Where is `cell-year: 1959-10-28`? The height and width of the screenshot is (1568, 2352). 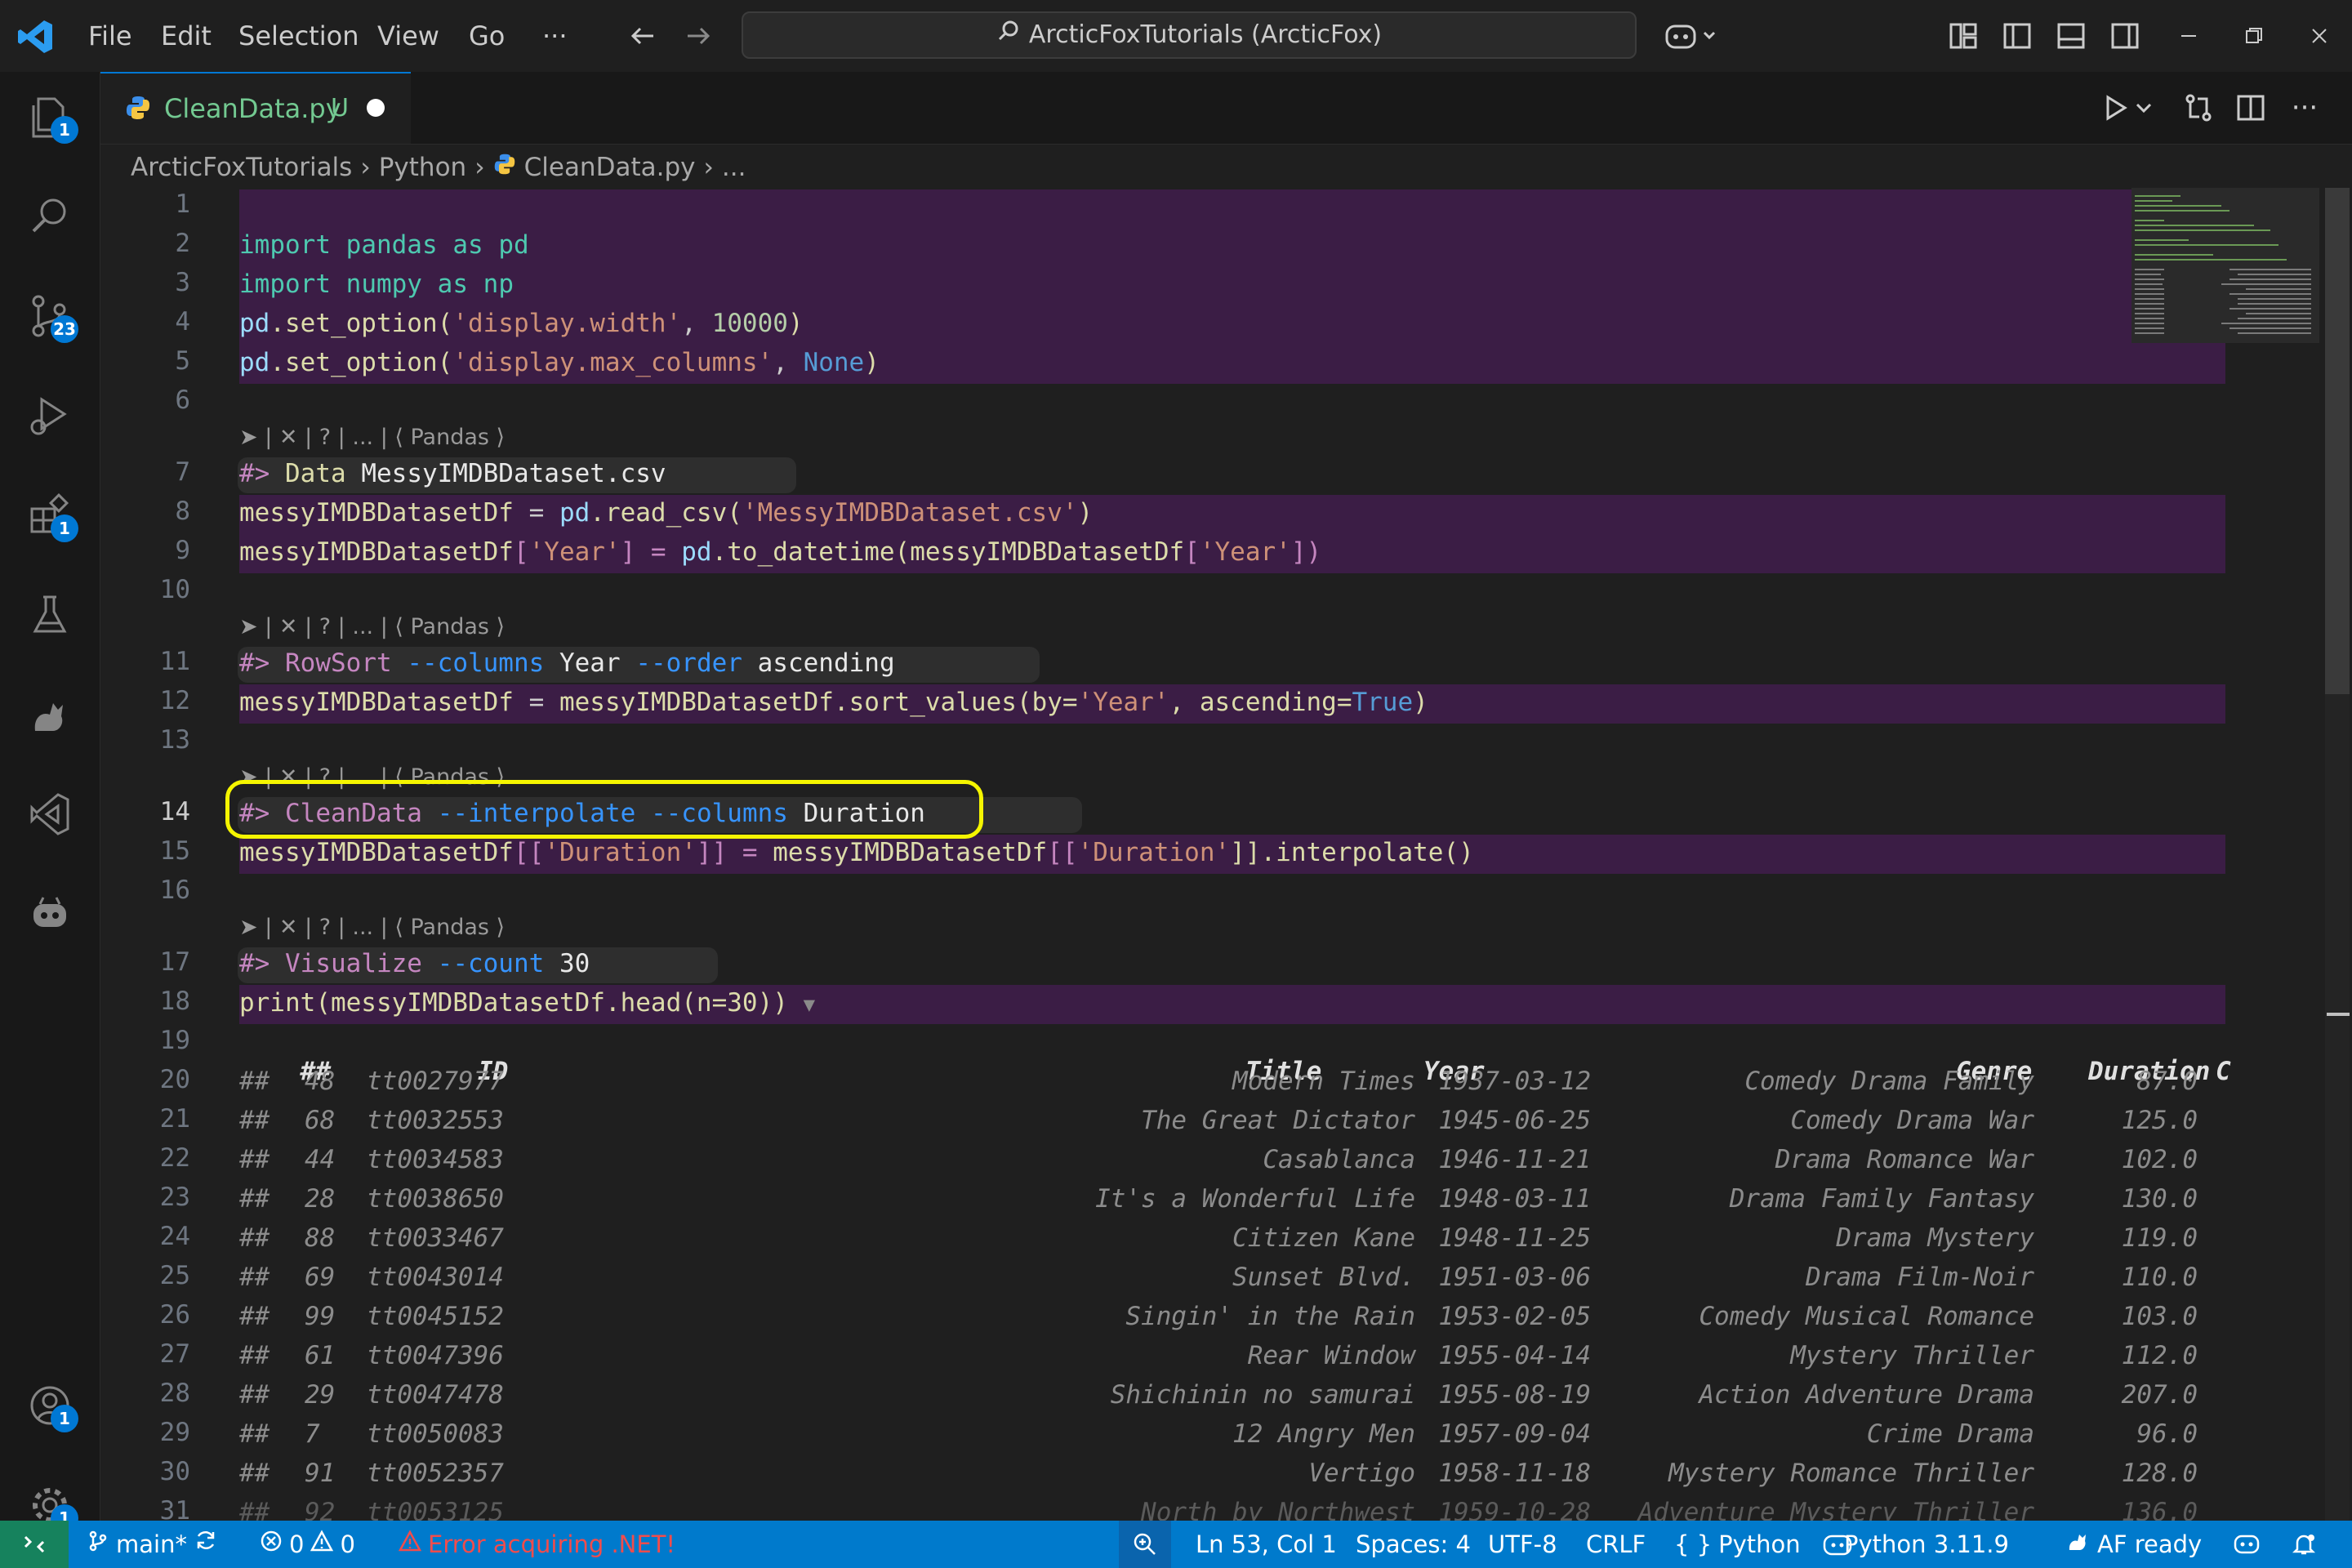
cell-year: 1959-10-28 is located at coordinates (1514, 1509).